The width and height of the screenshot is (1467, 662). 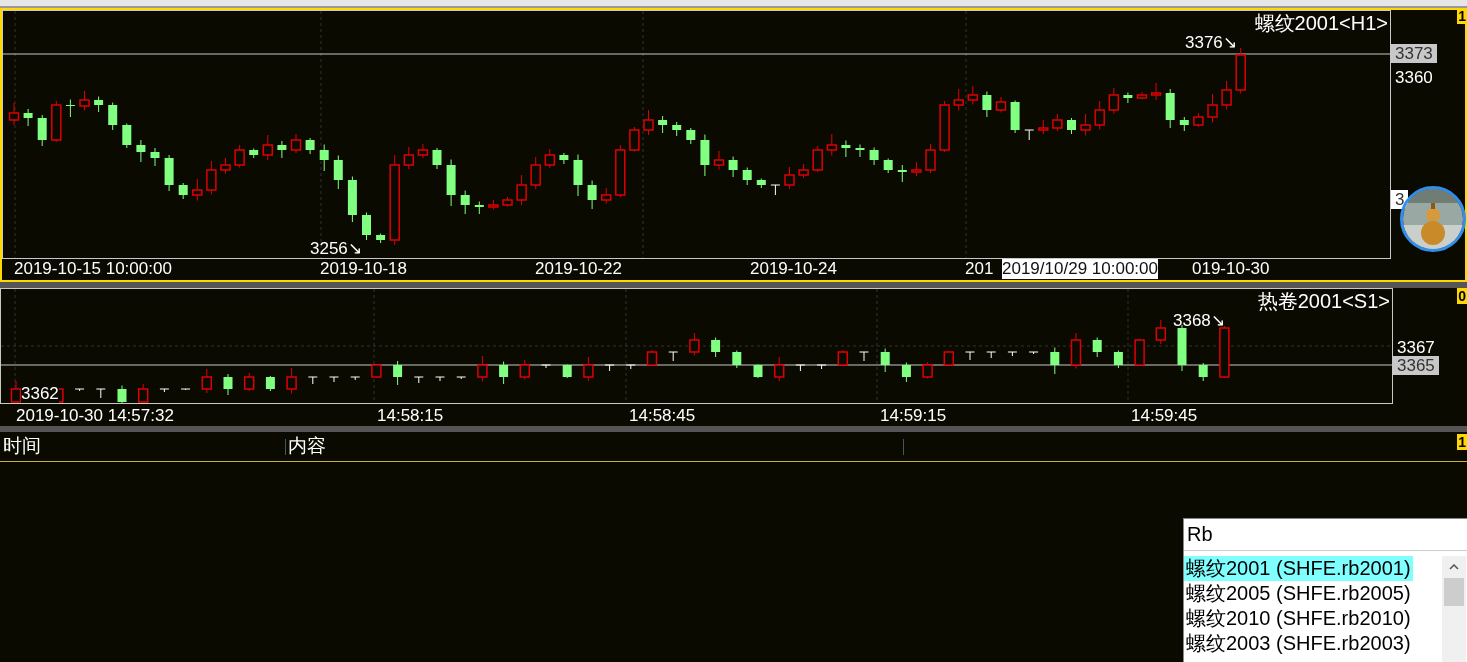 I want to click on time-label: 14:59:15, so click(x=913, y=416).